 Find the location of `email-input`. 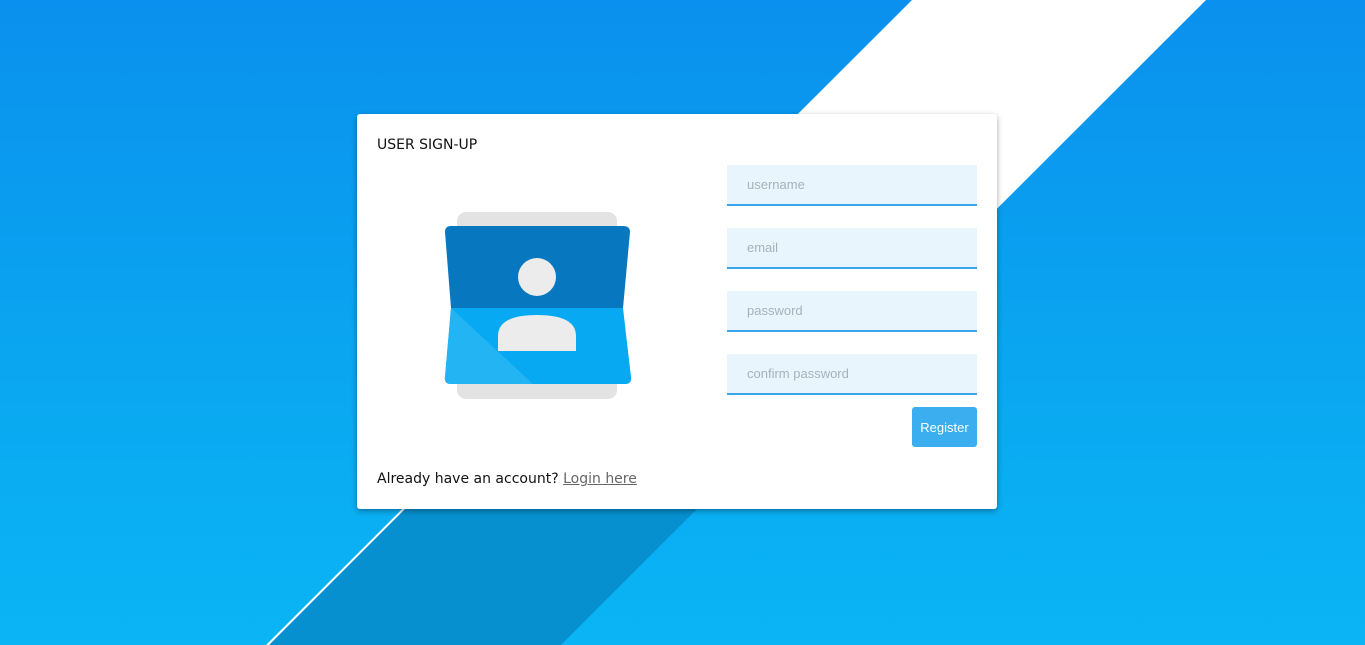

email-input is located at coordinates (852, 248).